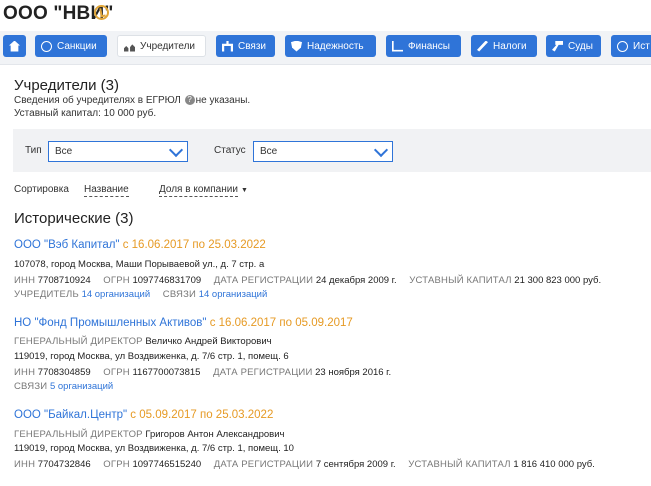 The height and width of the screenshot is (486, 651). I want to click on sort-by-share: Доля в компании ▼, so click(203, 190).